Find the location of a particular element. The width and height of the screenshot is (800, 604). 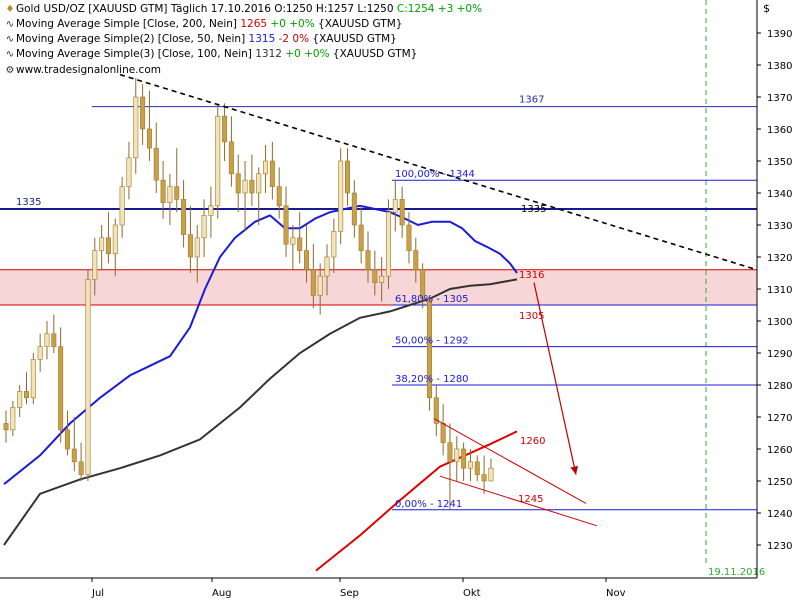

open-value: O:1250 is located at coordinates (293, 9).